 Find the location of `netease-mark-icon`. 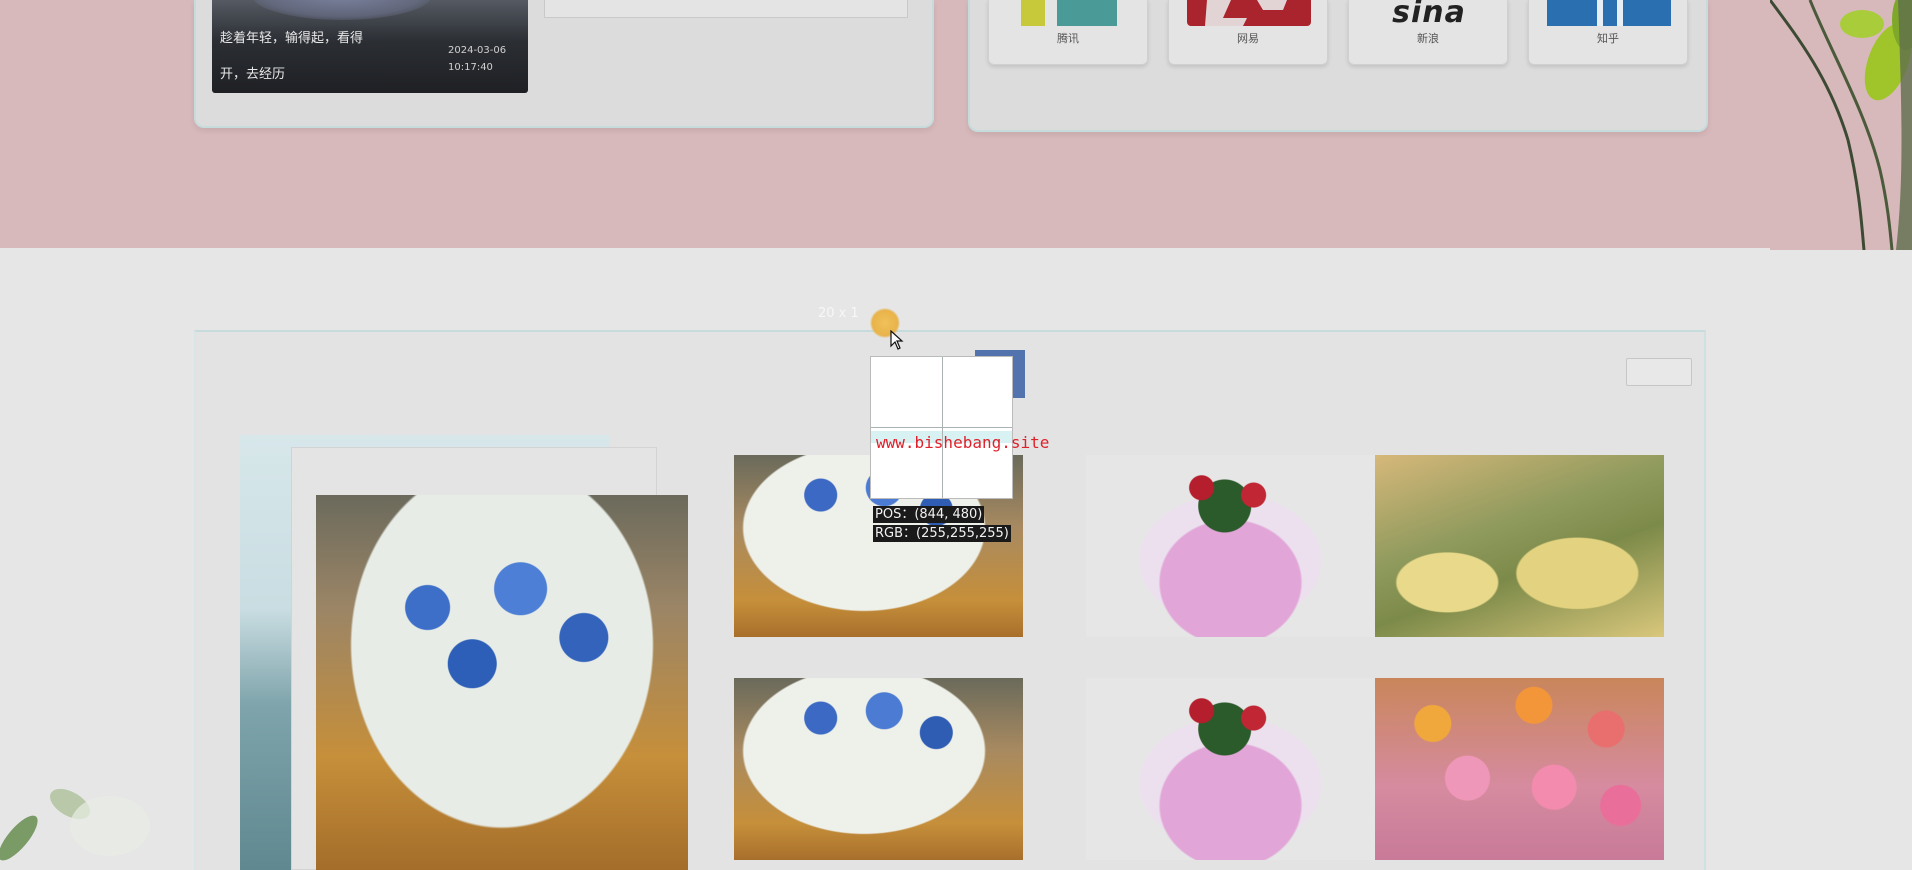

netease-mark-icon is located at coordinates (1246, 13).